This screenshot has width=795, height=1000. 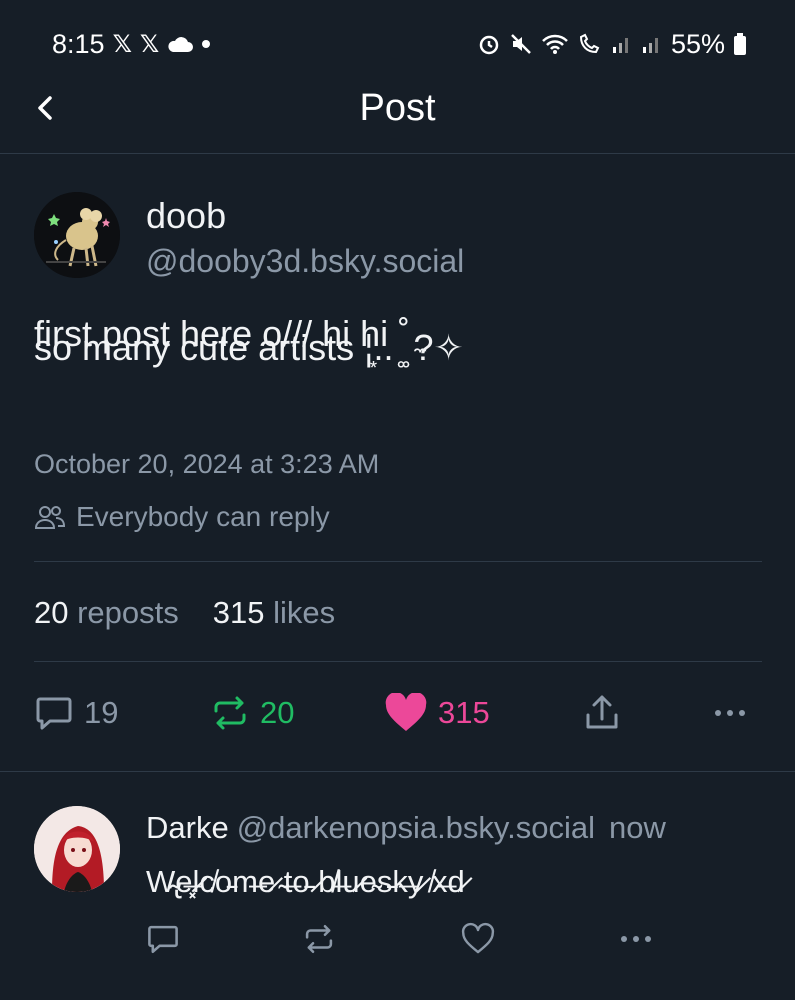 I want to click on chevron-left-icon, so click(x=45, y=108).